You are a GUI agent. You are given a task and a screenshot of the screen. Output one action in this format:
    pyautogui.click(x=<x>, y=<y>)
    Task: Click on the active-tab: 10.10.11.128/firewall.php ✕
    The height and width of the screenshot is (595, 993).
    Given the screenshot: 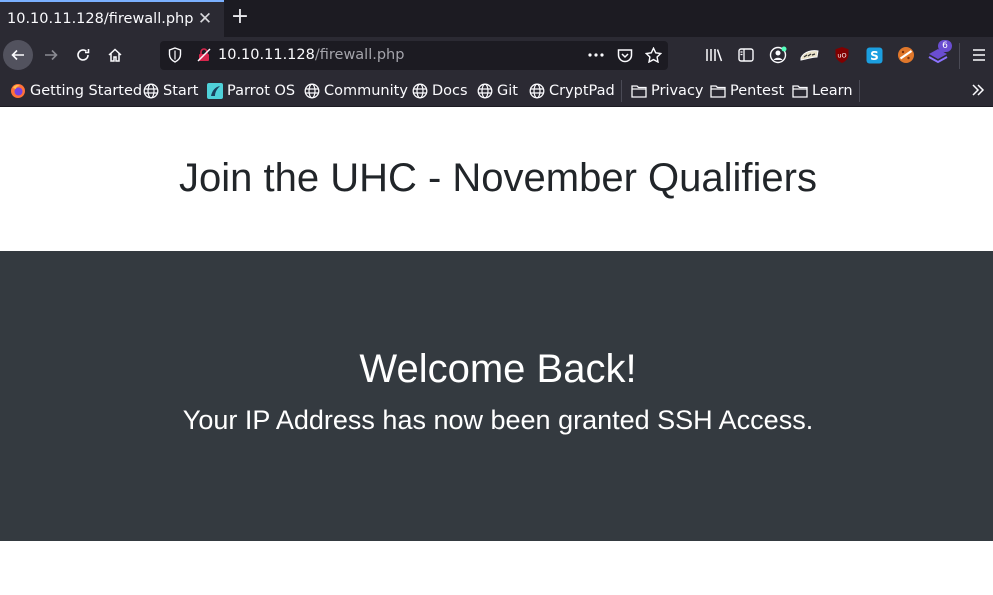 What is the action you would take?
    pyautogui.click(x=112, y=18)
    